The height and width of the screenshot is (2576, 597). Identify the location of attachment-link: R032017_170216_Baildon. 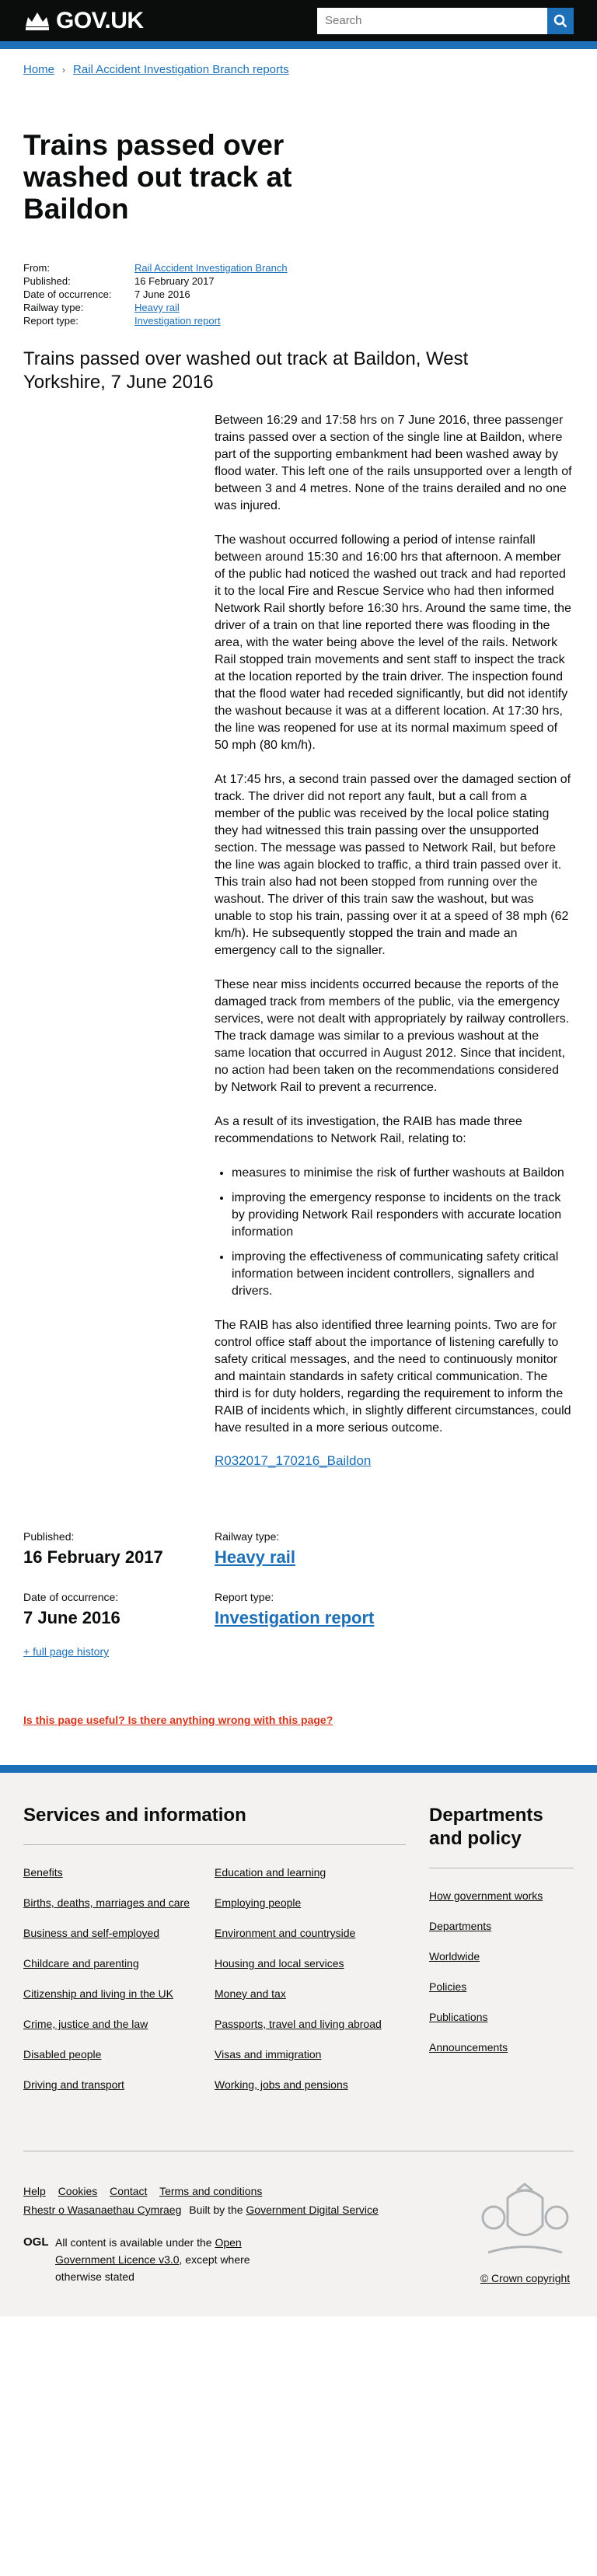
(293, 1460).